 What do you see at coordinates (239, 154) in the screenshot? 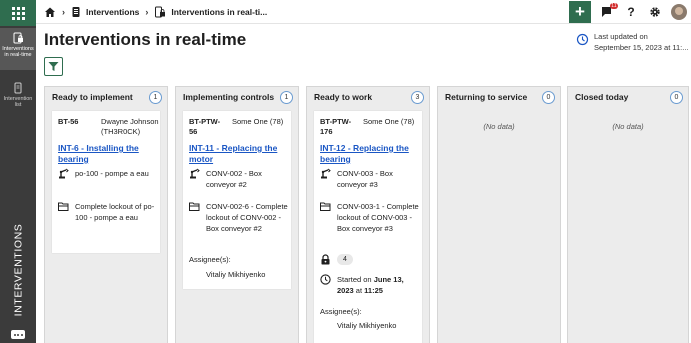
I see `intervention-link: INT-11 - Replacing the motor` at bounding box center [239, 154].